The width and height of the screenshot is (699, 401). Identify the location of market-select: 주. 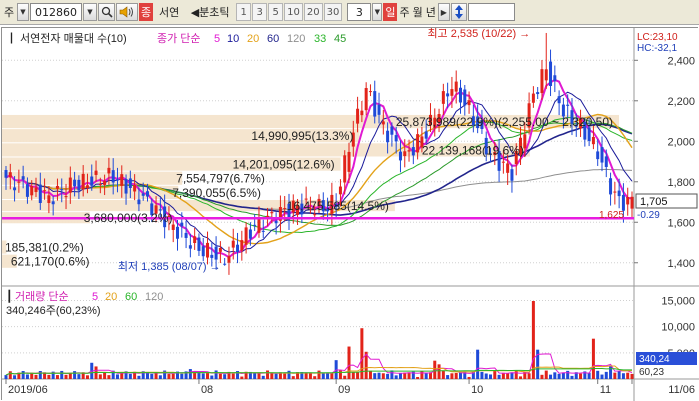
(9, 12).